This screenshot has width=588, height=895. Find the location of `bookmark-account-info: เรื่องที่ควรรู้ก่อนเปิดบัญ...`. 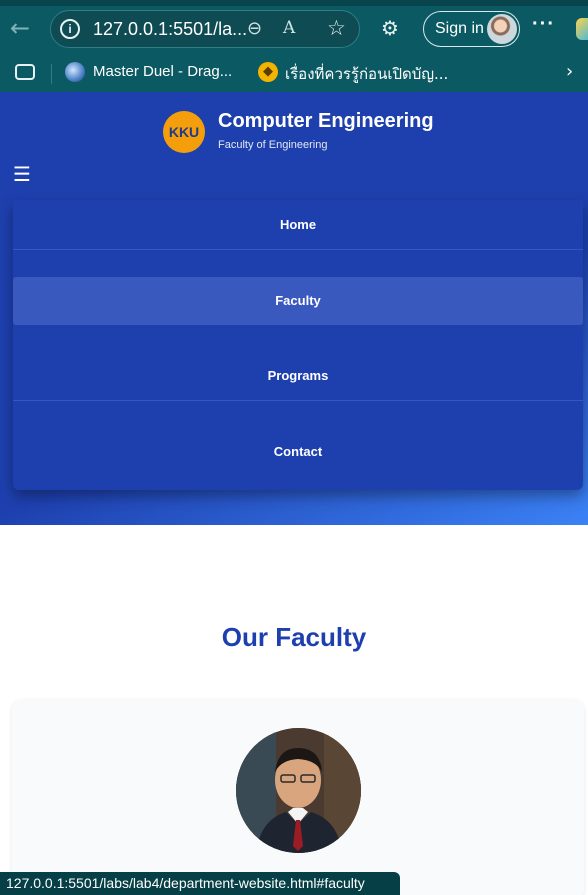

bookmark-account-info: เรื่องที่ควรรู้ก่อนเปิดบัญ... is located at coordinates (366, 74).